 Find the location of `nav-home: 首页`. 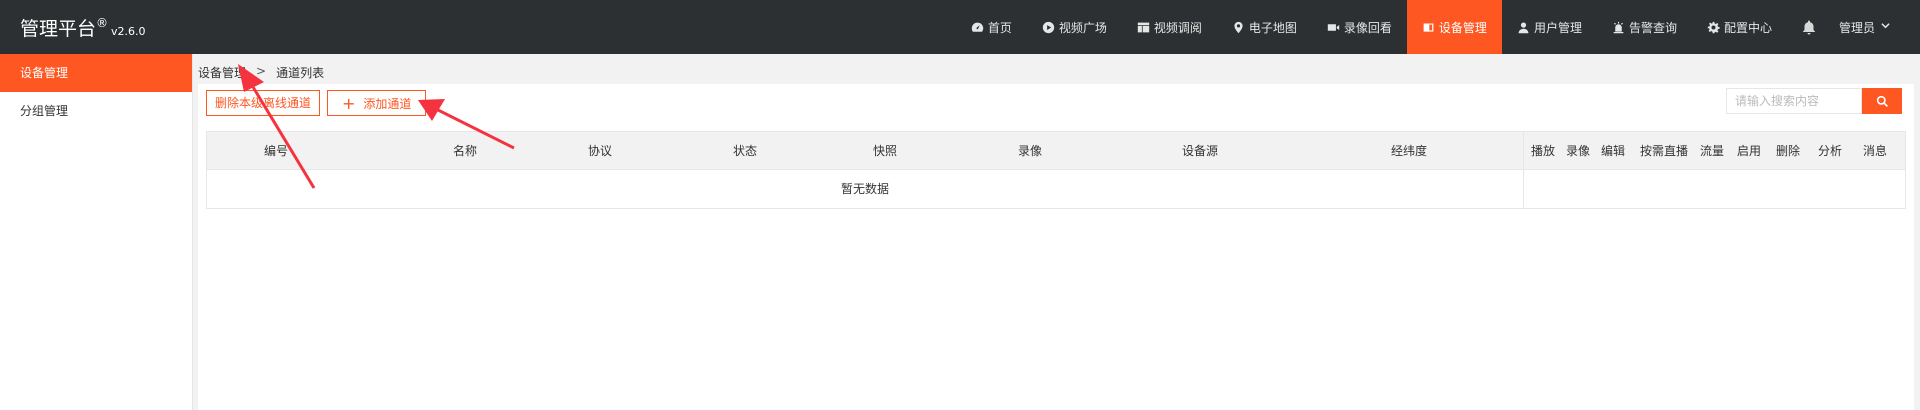

nav-home: 首页 is located at coordinates (991, 27).